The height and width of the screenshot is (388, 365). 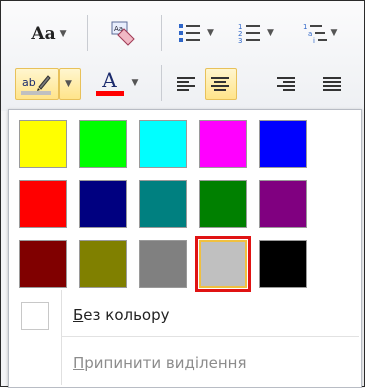 I want to click on bullets-button: ▼, so click(x=196, y=33).